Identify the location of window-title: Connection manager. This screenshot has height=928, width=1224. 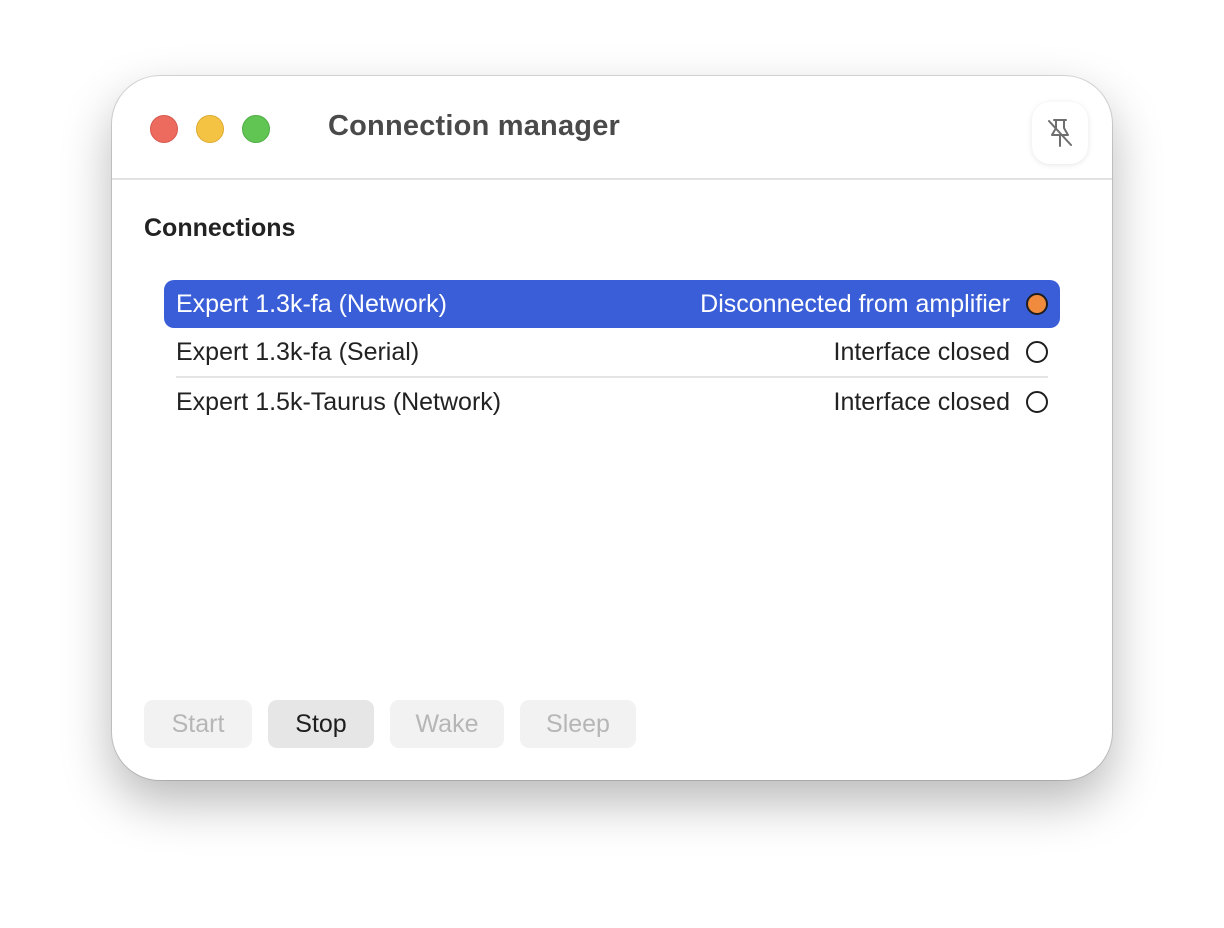
(474, 126).